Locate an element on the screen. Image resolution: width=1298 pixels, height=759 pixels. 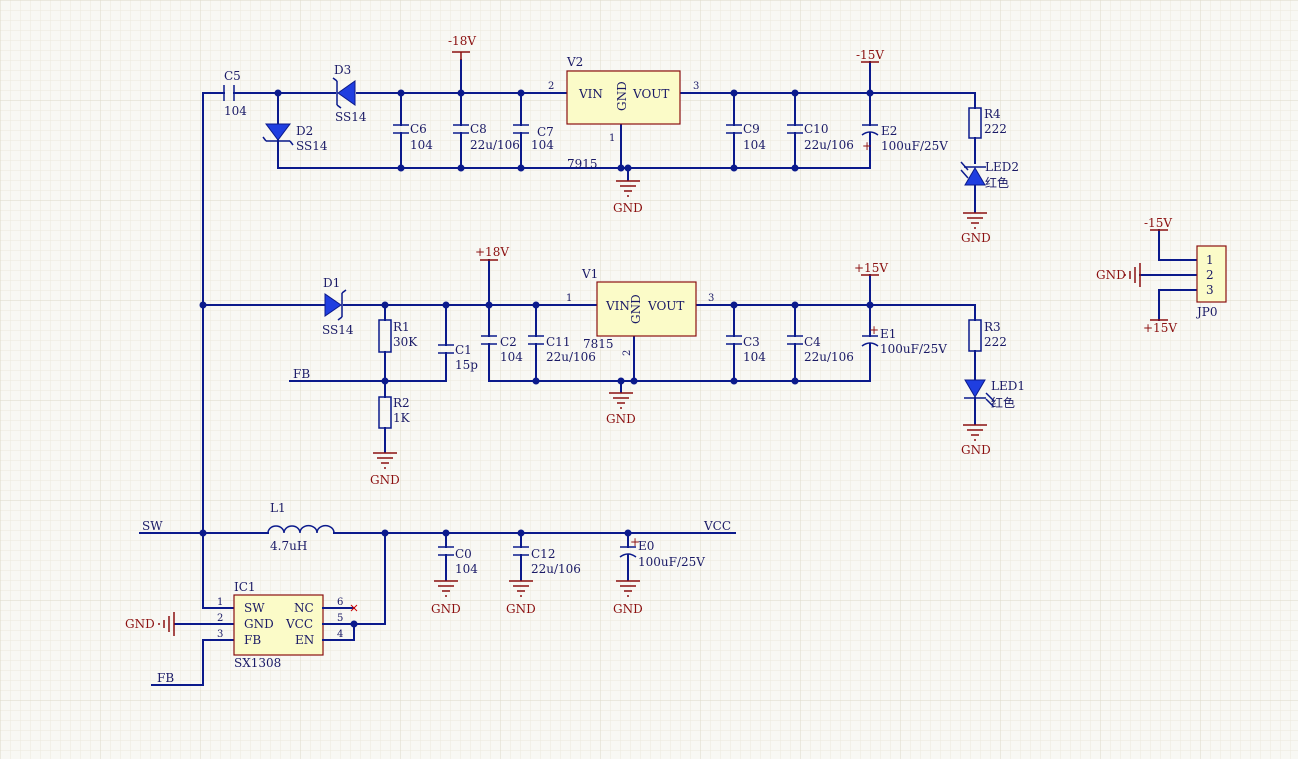
c8-ref: C8 is located at coordinates (478, 129).